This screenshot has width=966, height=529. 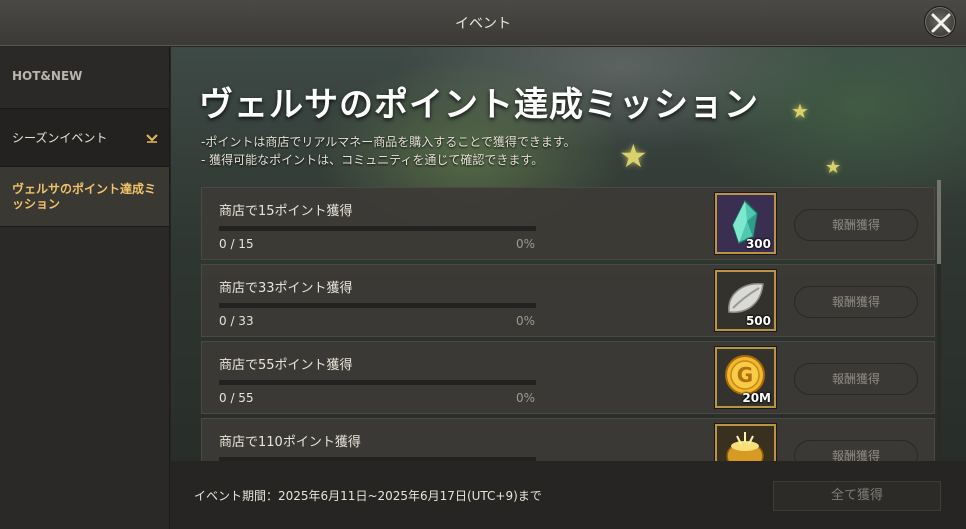 I want to click on mission-title: 商店で55ポイント獲得, so click(x=286, y=365).